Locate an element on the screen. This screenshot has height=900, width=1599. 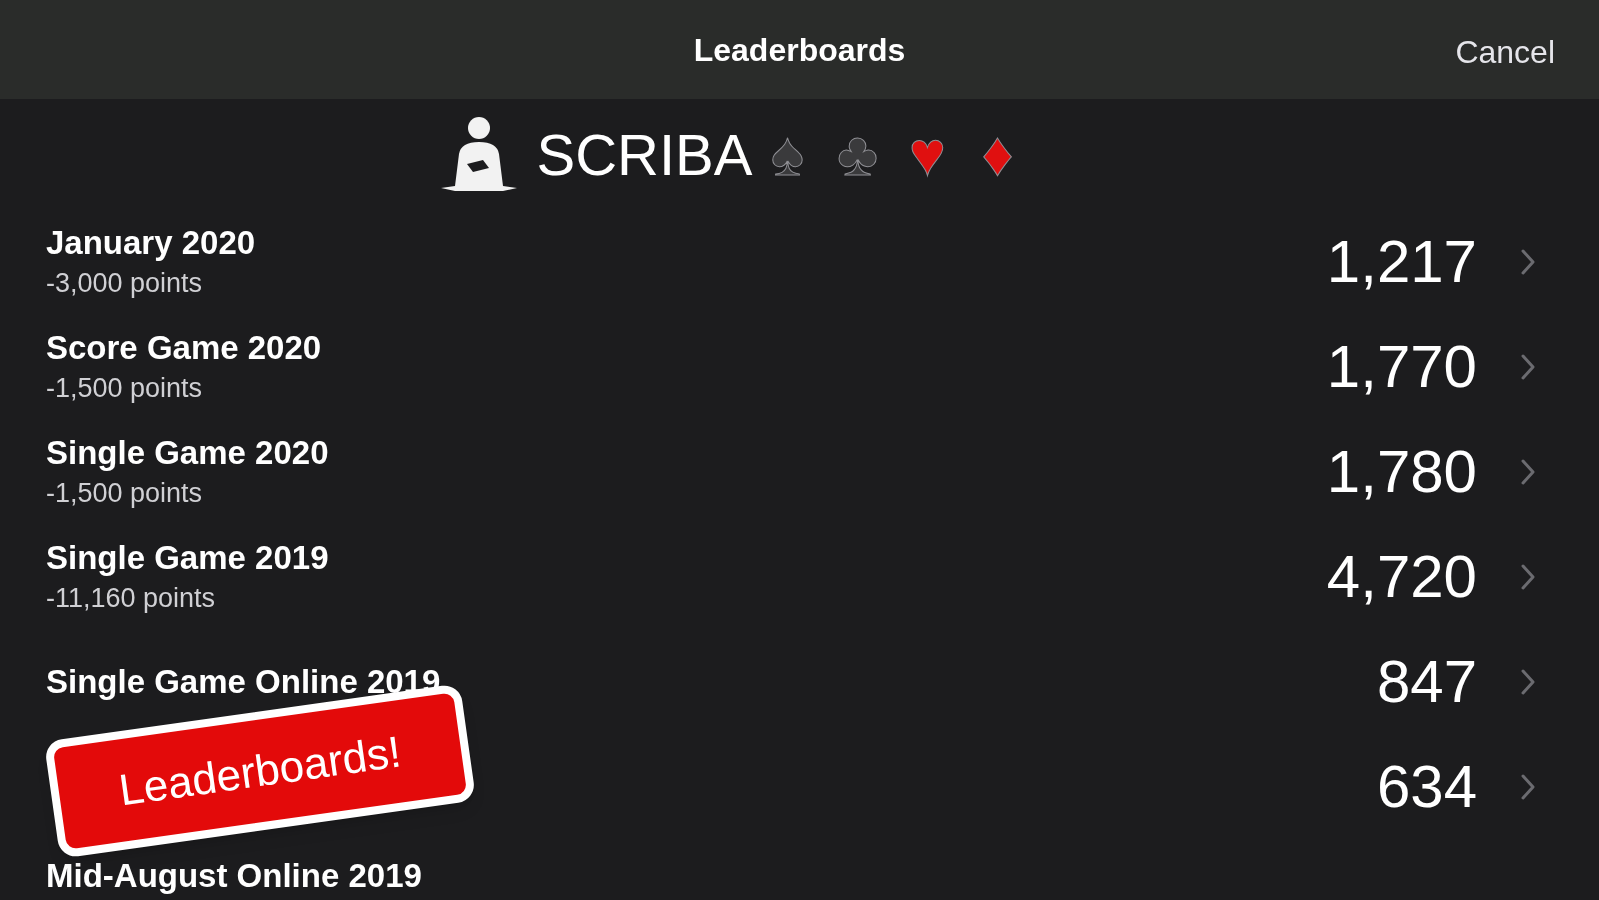
leaderboard-title: Single Game 2020 is located at coordinates (188, 453).